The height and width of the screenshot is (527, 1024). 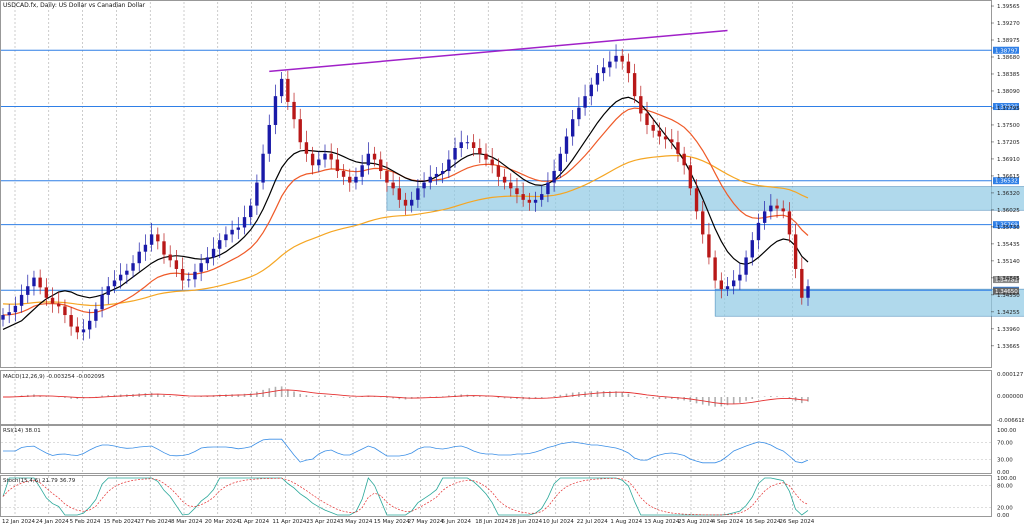 I want to click on macd-tick-label: -0.006618, so click(x=1010, y=421).